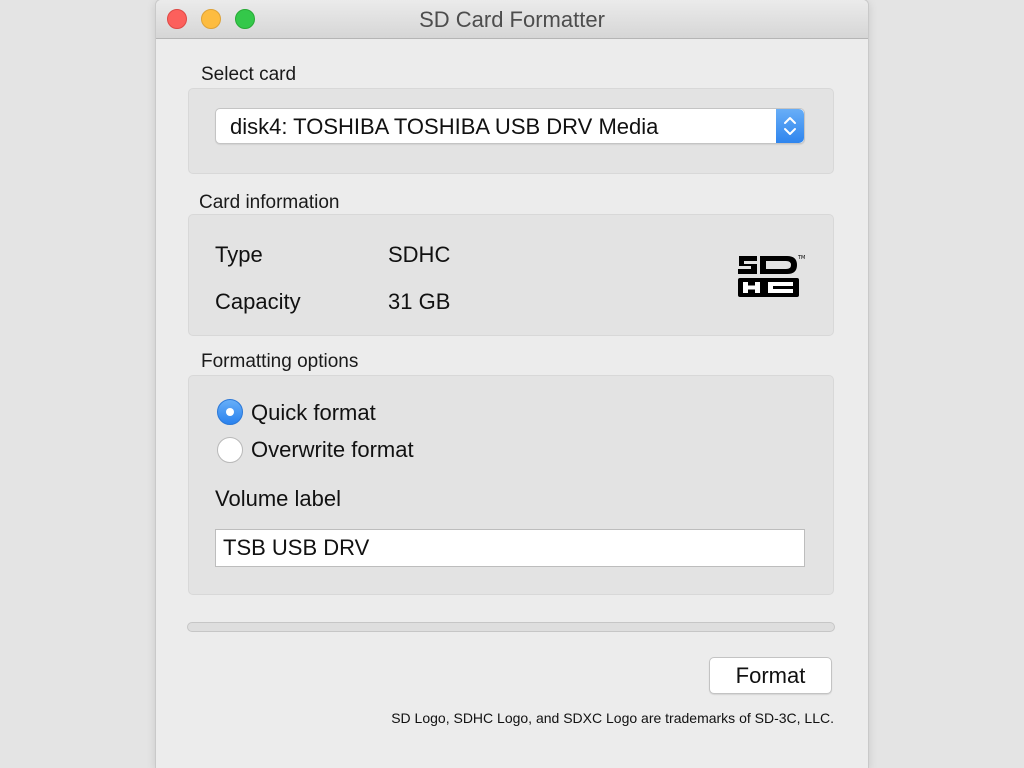  What do you see at coordinates (269, 202) in the screenshot?
I see `card-information-label: Card information` at bounding box center [269, 202].